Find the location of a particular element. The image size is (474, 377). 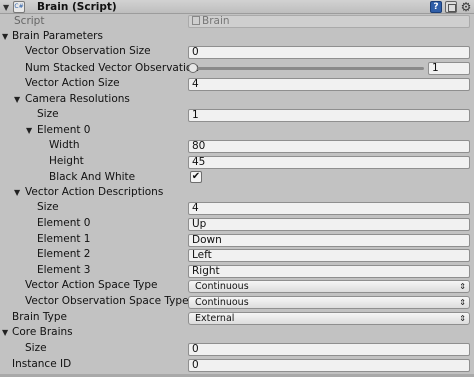

camera-resolutions-label: Camera Resolutions is located at coordinates (77, 99).